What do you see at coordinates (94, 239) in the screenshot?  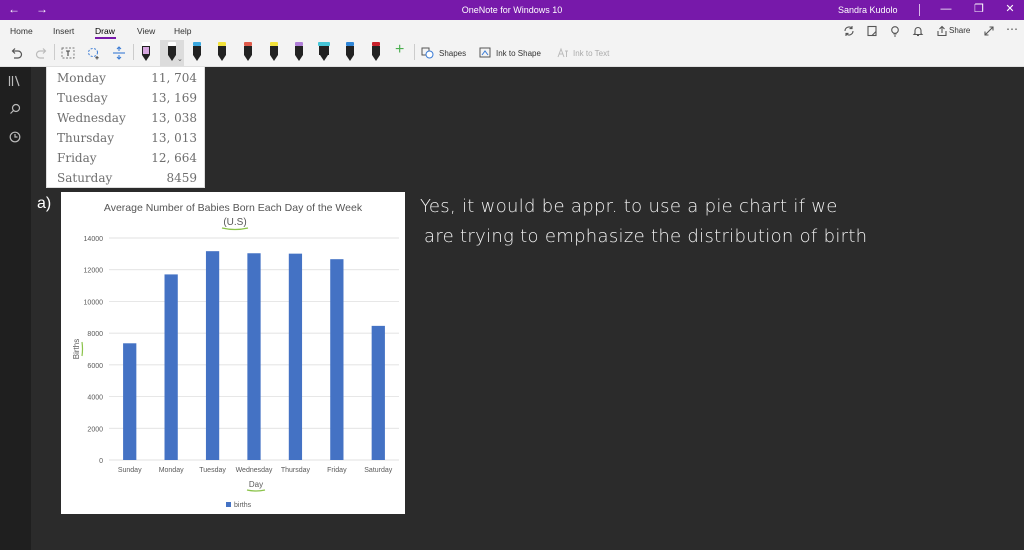 I see `y-tick-label: 14000` at bounding box center [94, 239].